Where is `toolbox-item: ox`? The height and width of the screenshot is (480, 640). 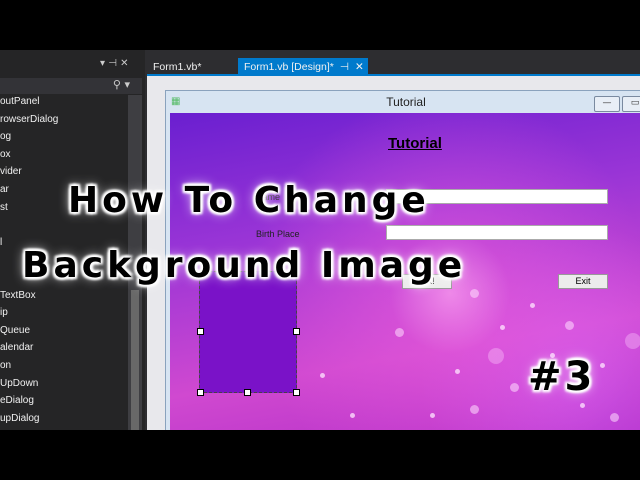
toolbox-item: ox is located at coordinates (64, 155).